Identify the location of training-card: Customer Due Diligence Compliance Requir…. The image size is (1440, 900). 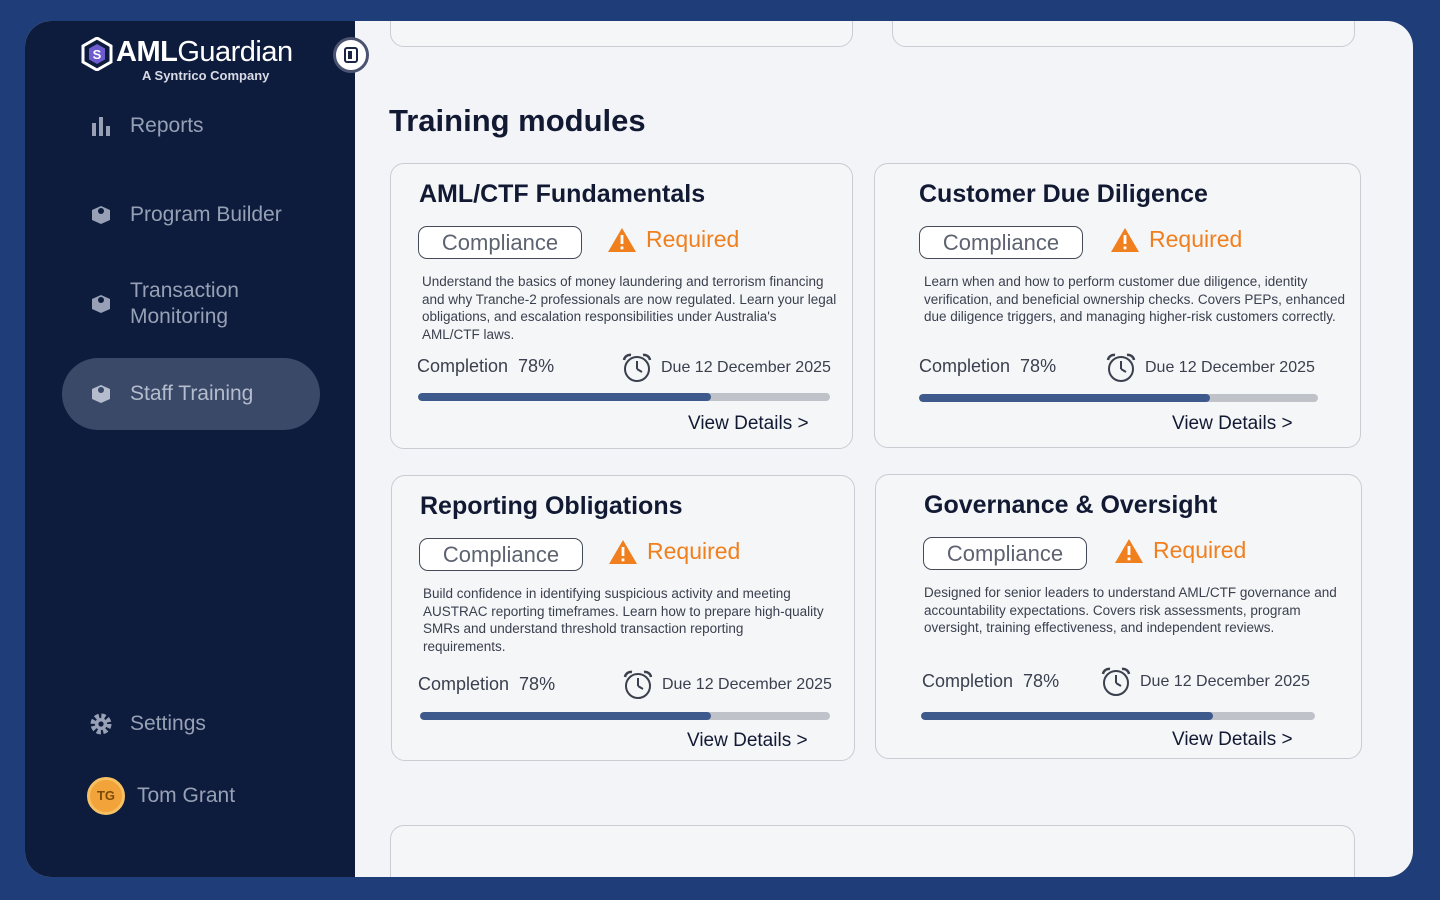
(1117, 305).